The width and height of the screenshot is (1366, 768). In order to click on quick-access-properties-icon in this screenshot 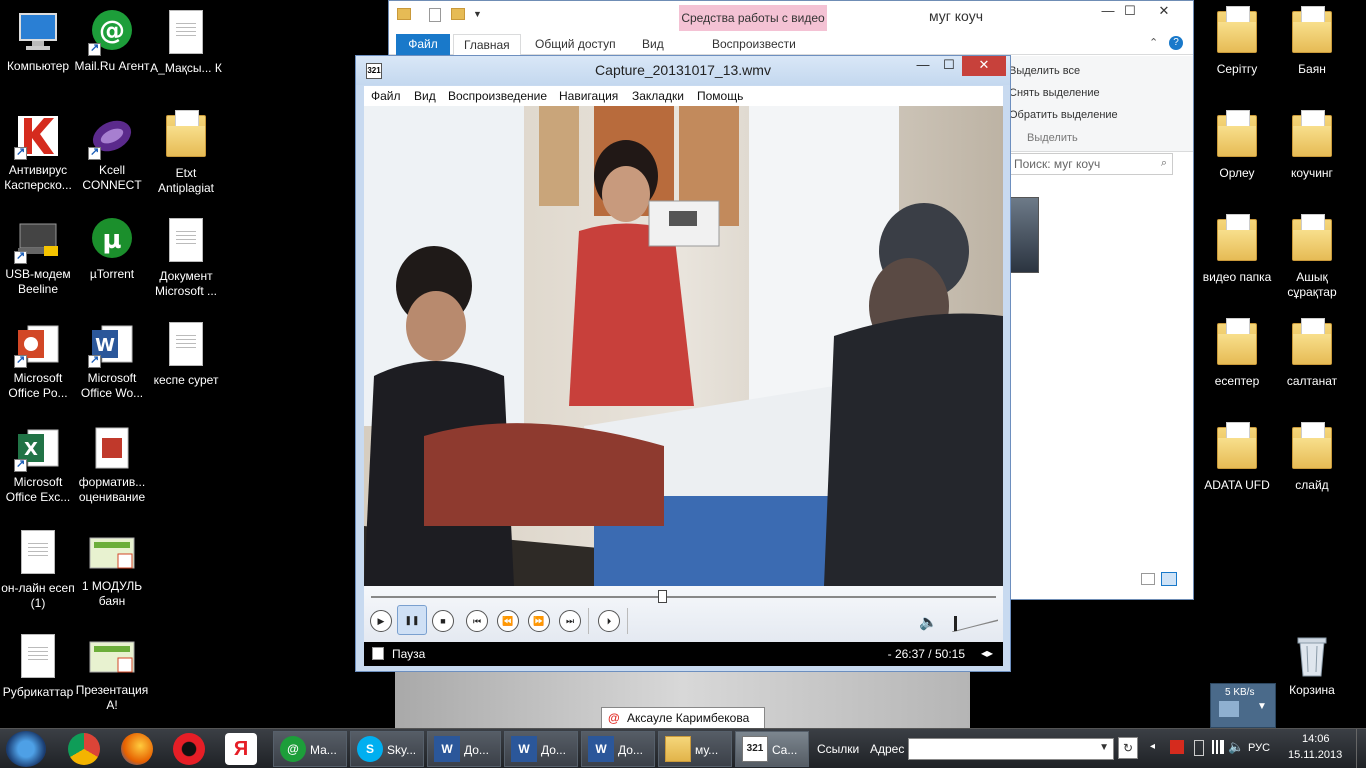, I will do `click(435, 15)`.